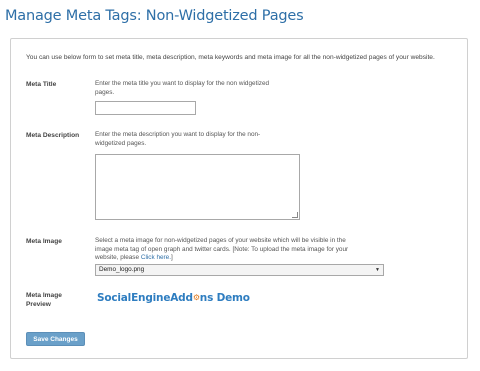 The image size is (480, 371). I want to click on meta-image-note-end: ], so click(172, 257).